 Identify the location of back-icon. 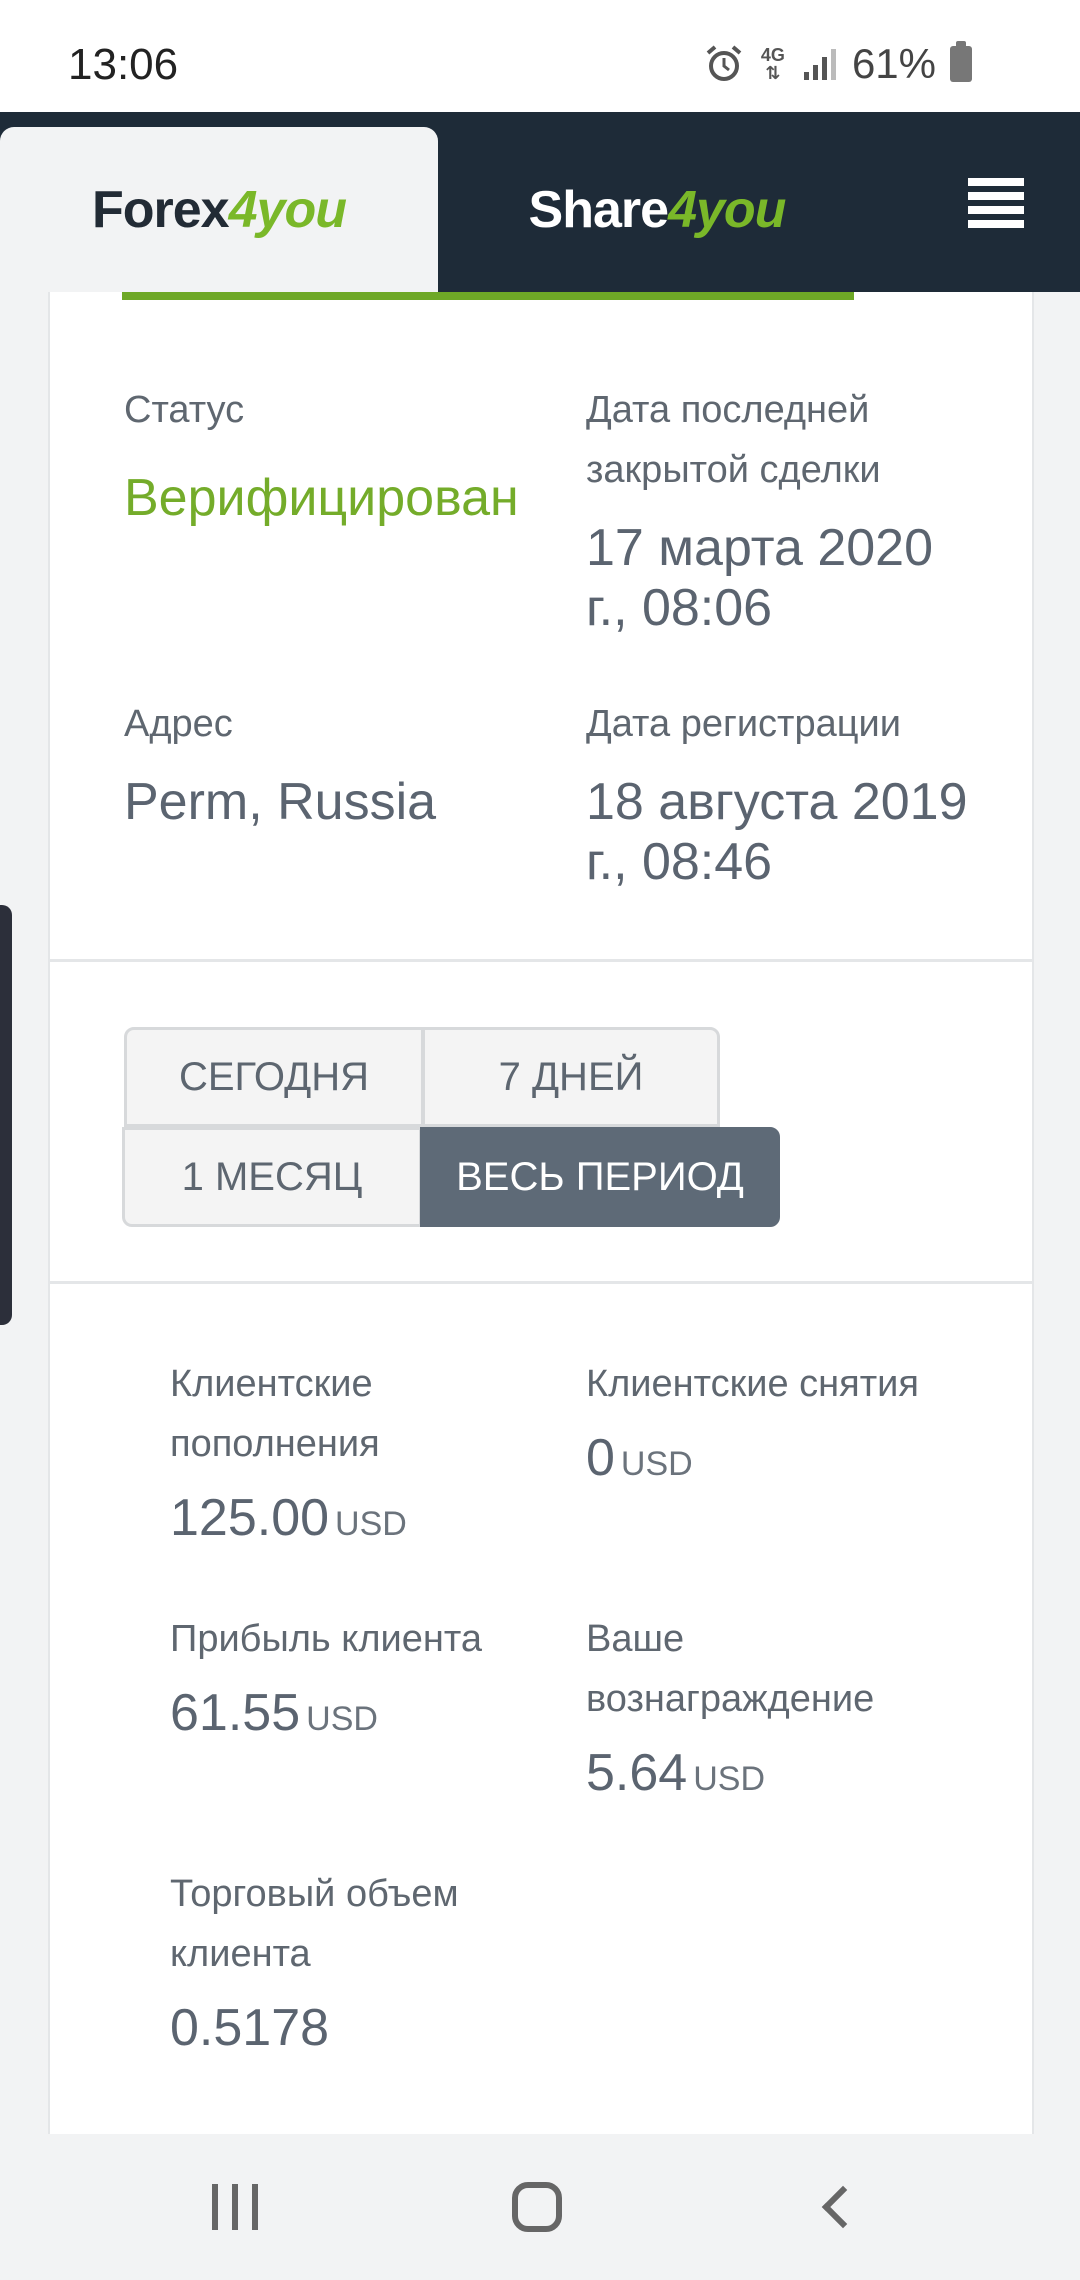
(843, 2207).